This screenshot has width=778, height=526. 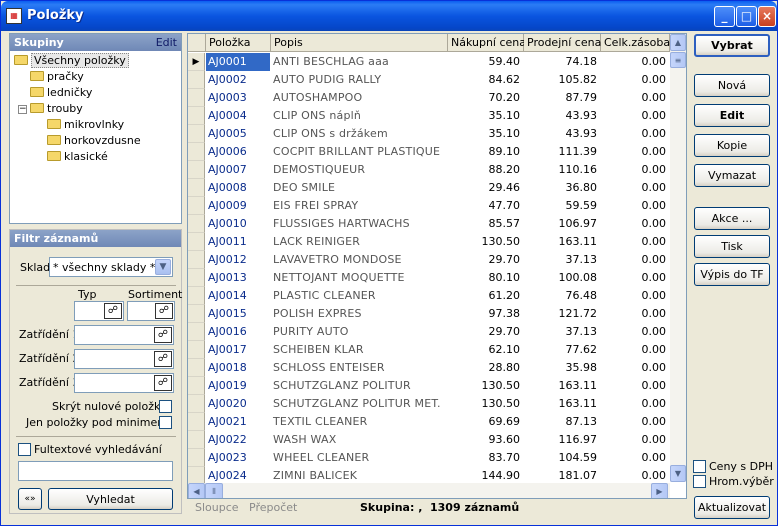 What do you see at coordinates (429, 350) in the screenshot?
I see `table-row: AJ0017 SCHEIBEN KLAR 62.10 77.62 0.00` at bounding box center [429, 350].